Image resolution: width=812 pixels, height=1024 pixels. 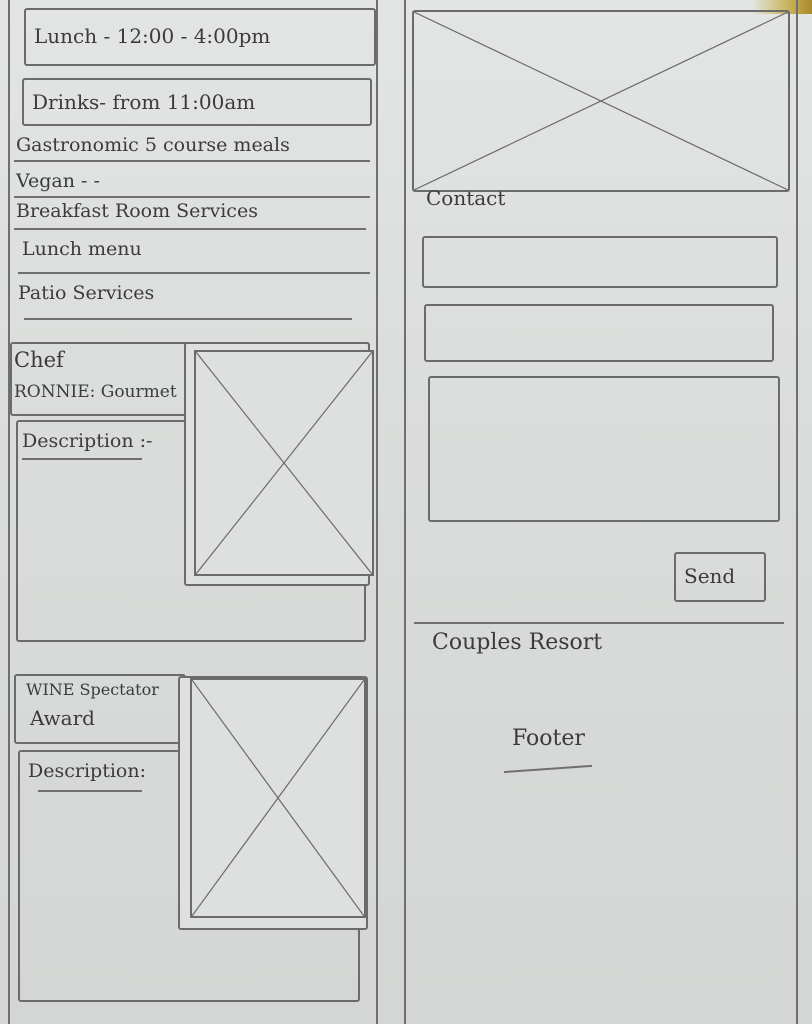 I want to click on chef-image-placeholder, so click(x=284, y=463).